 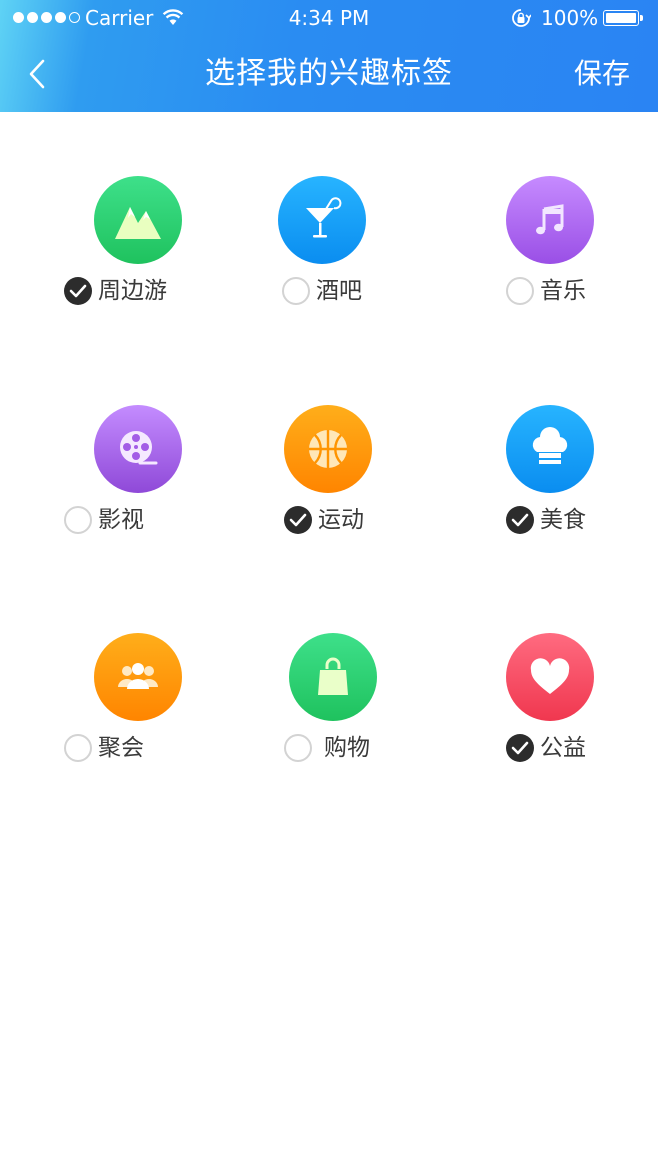 What do you see at coordinates (121, 748) in the screenshot?
I see `tag-label: 聚会` at bounding box center [121, 748].